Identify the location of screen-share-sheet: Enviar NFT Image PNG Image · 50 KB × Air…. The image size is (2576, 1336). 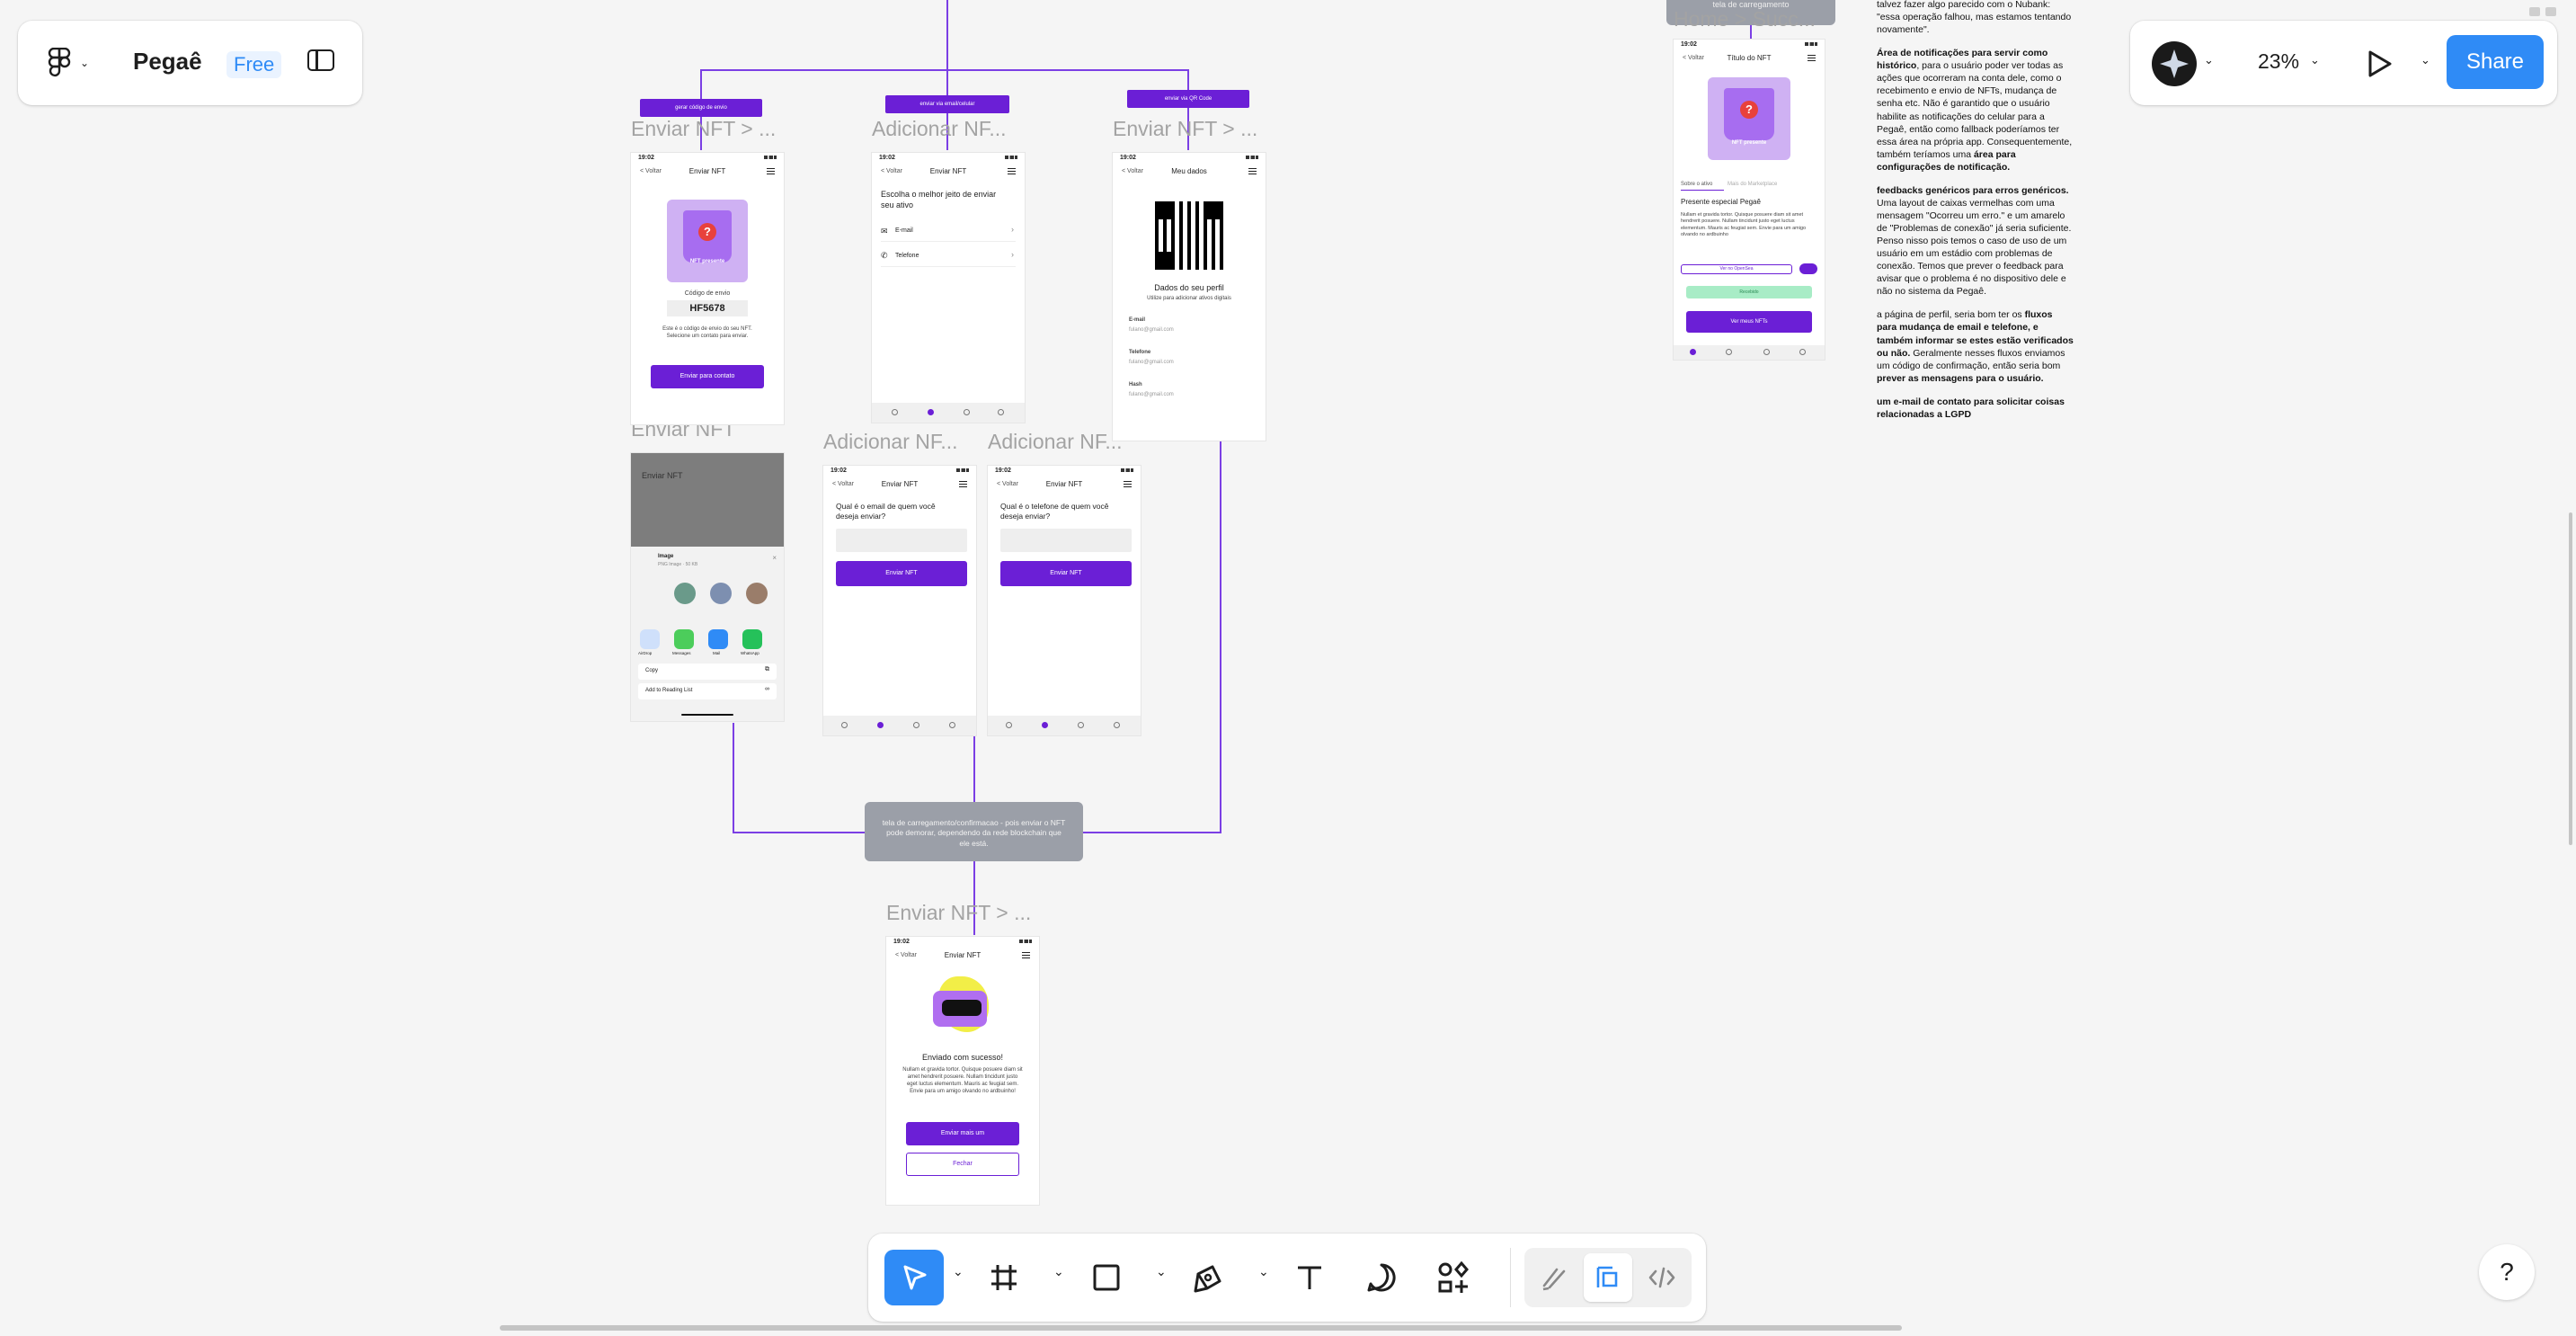
(707, 587).